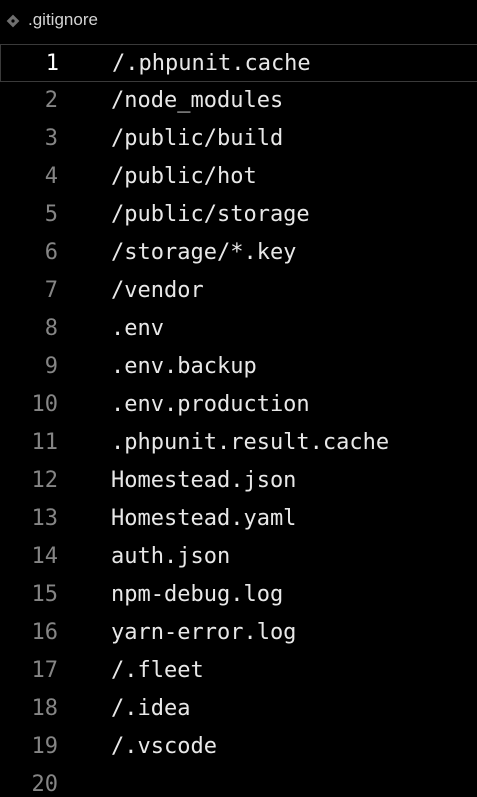  I want to click on line-text: .env, so click(137, 329).